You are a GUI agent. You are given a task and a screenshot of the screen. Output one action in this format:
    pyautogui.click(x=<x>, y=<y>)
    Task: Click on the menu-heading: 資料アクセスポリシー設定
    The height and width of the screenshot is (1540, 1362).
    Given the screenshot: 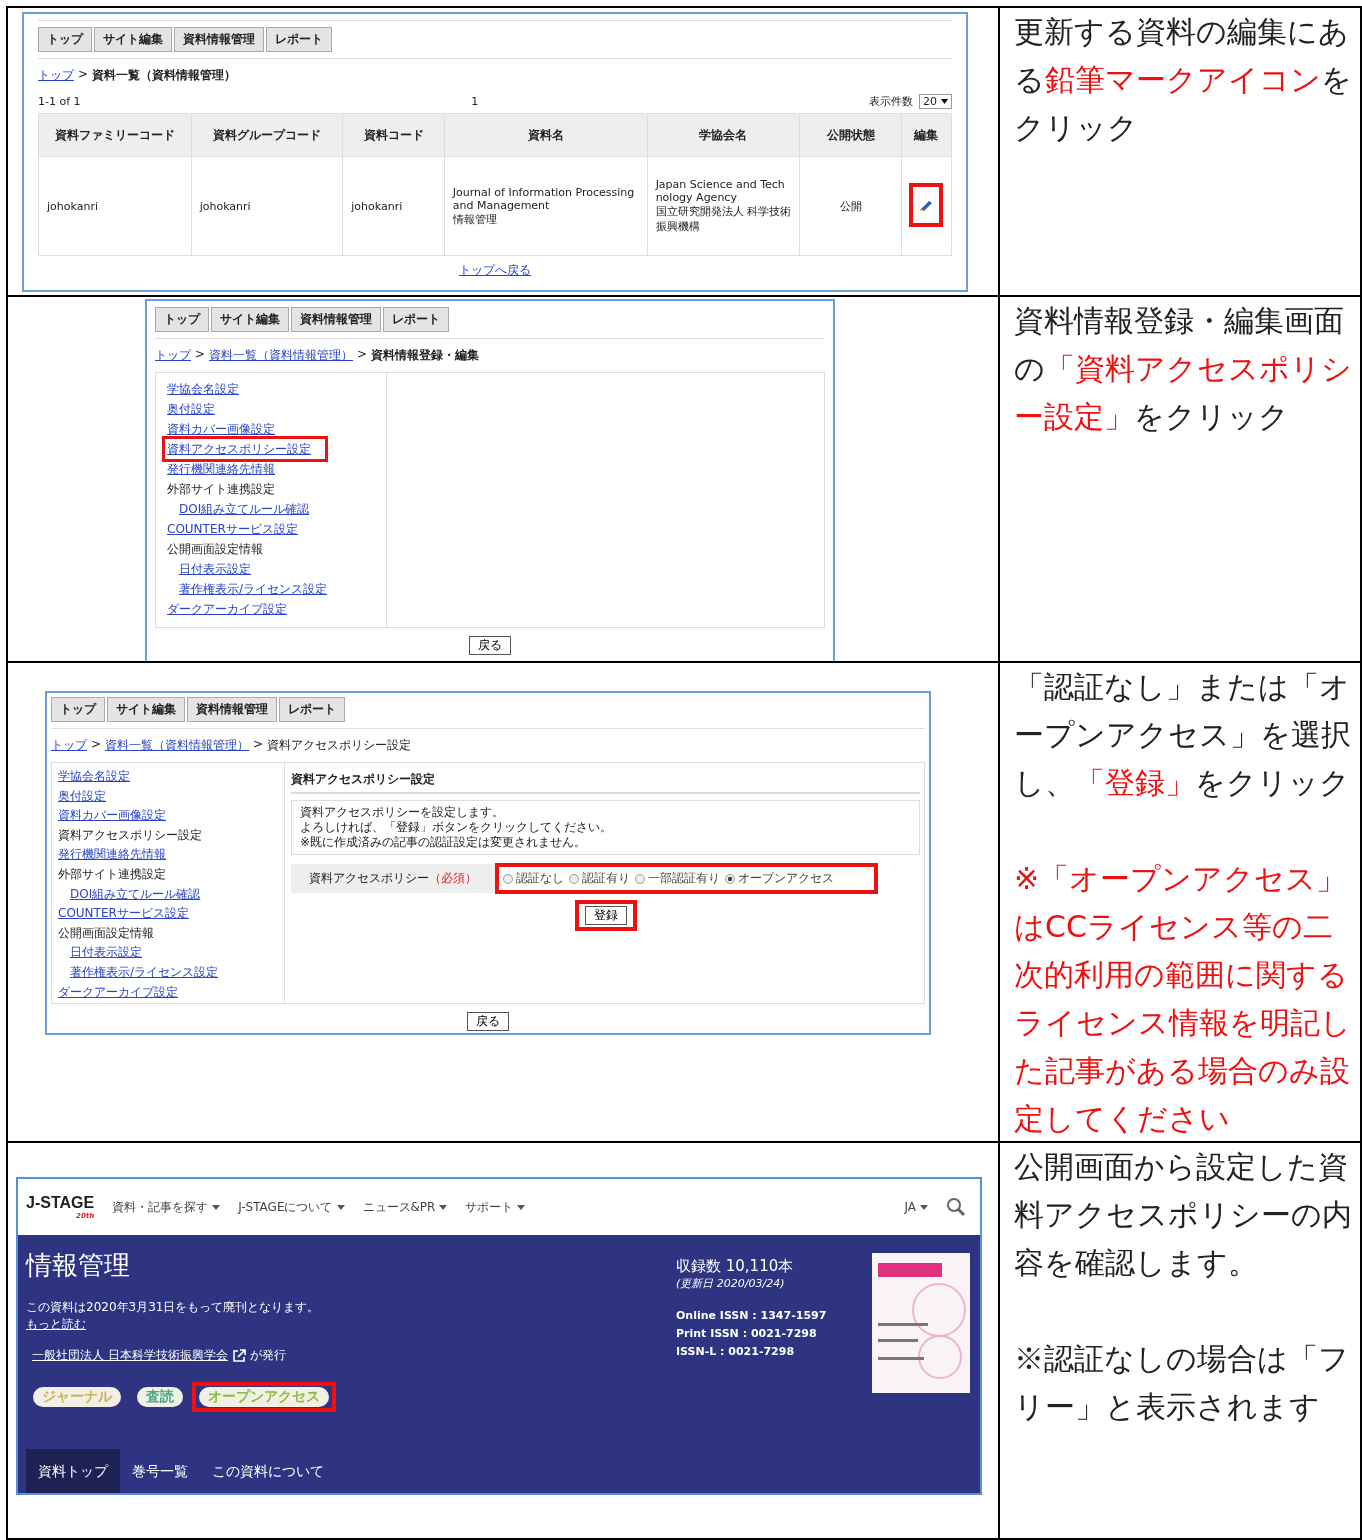 What is the action you would take?
    pyautogui.click(x=130, y=834)
    